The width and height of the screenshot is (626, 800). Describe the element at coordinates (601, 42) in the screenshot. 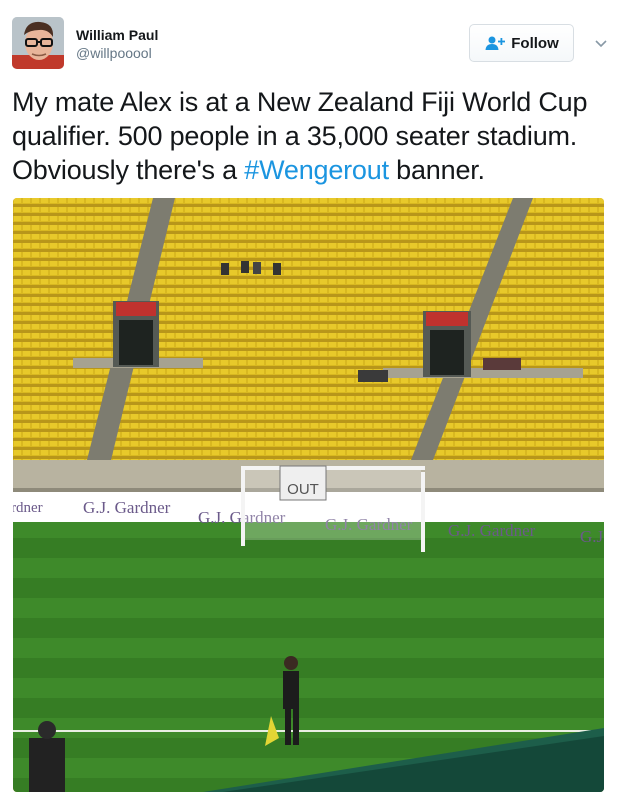

I see `chevron-down-icon` at that location.